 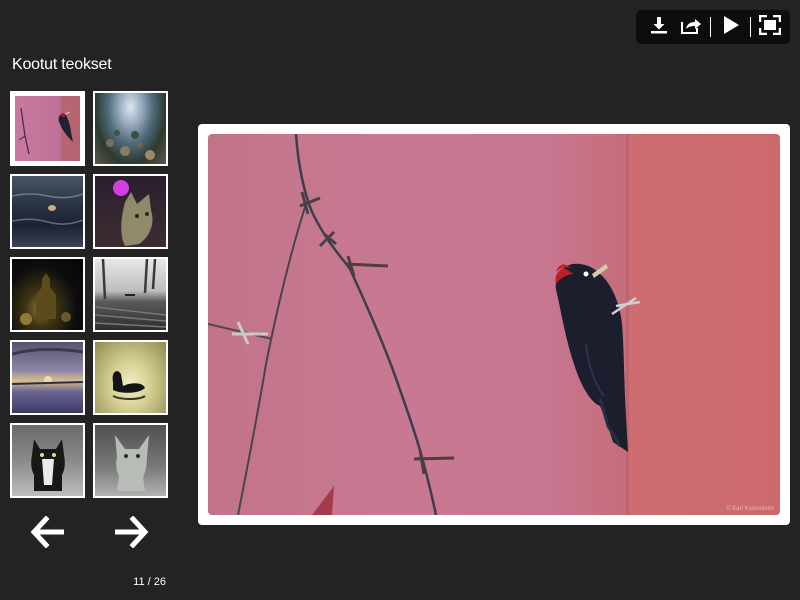 What do you see at coordinates (713, 27) in the screenshot?
I see `toolbar` at bounding box center [713, 27].